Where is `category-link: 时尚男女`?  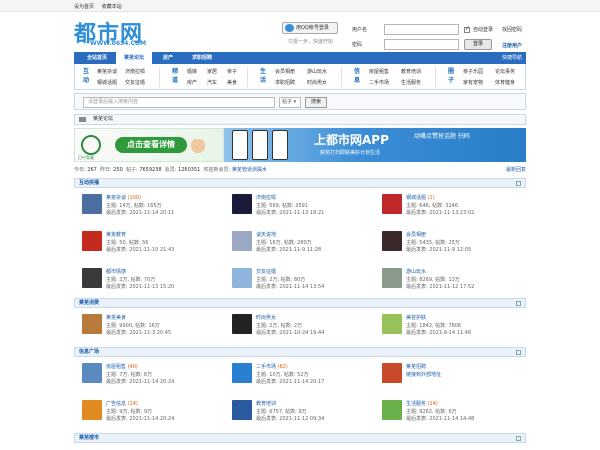
category-link: 时尚男女 is located at coordinates (317, 82).